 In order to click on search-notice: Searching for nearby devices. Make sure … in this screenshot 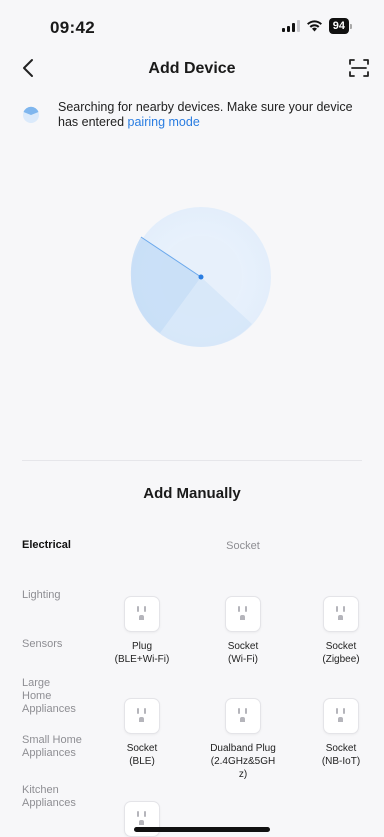, I will do `click(192, 115)`.